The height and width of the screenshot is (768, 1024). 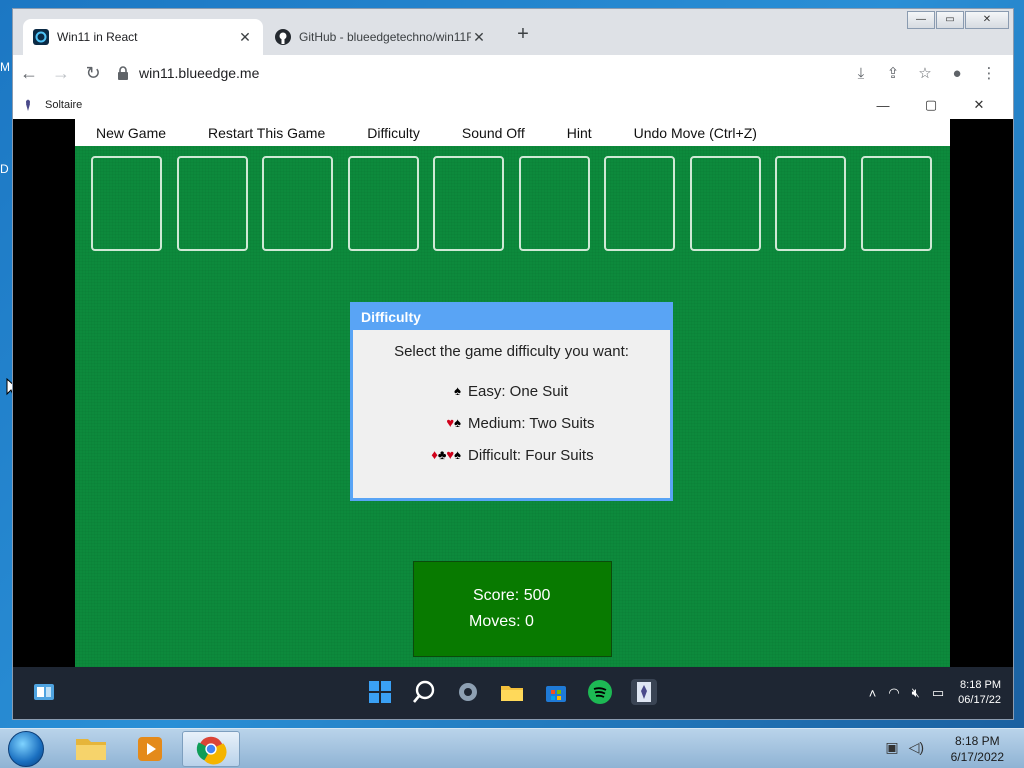 I want to click on app-minimize-button: —, so click(x=883, y=105).